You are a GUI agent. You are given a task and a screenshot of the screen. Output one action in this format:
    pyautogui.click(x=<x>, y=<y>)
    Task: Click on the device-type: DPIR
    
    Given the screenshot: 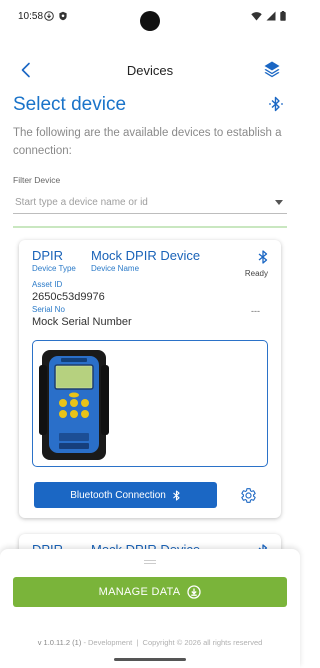 What is the action you would take?
    pyautogui.click(x=48, y=255)
    